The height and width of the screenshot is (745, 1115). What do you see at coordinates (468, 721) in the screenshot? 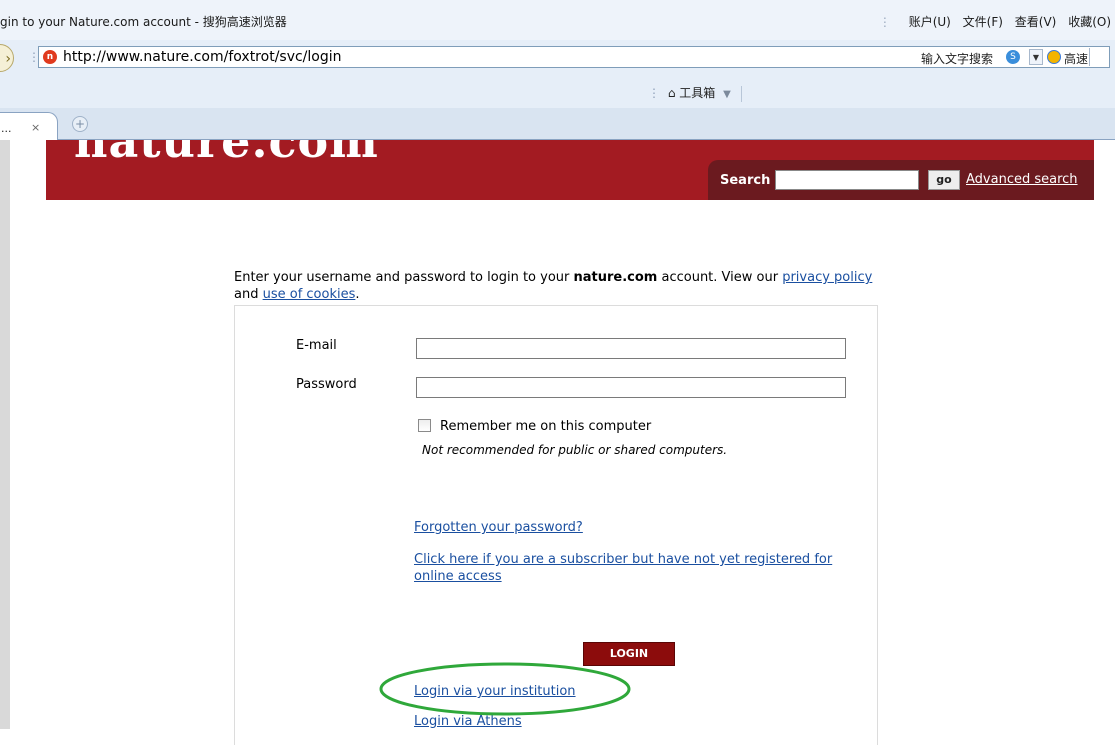
I see `login-athens-link: Login via Athens` at bounding box center [468, 721].